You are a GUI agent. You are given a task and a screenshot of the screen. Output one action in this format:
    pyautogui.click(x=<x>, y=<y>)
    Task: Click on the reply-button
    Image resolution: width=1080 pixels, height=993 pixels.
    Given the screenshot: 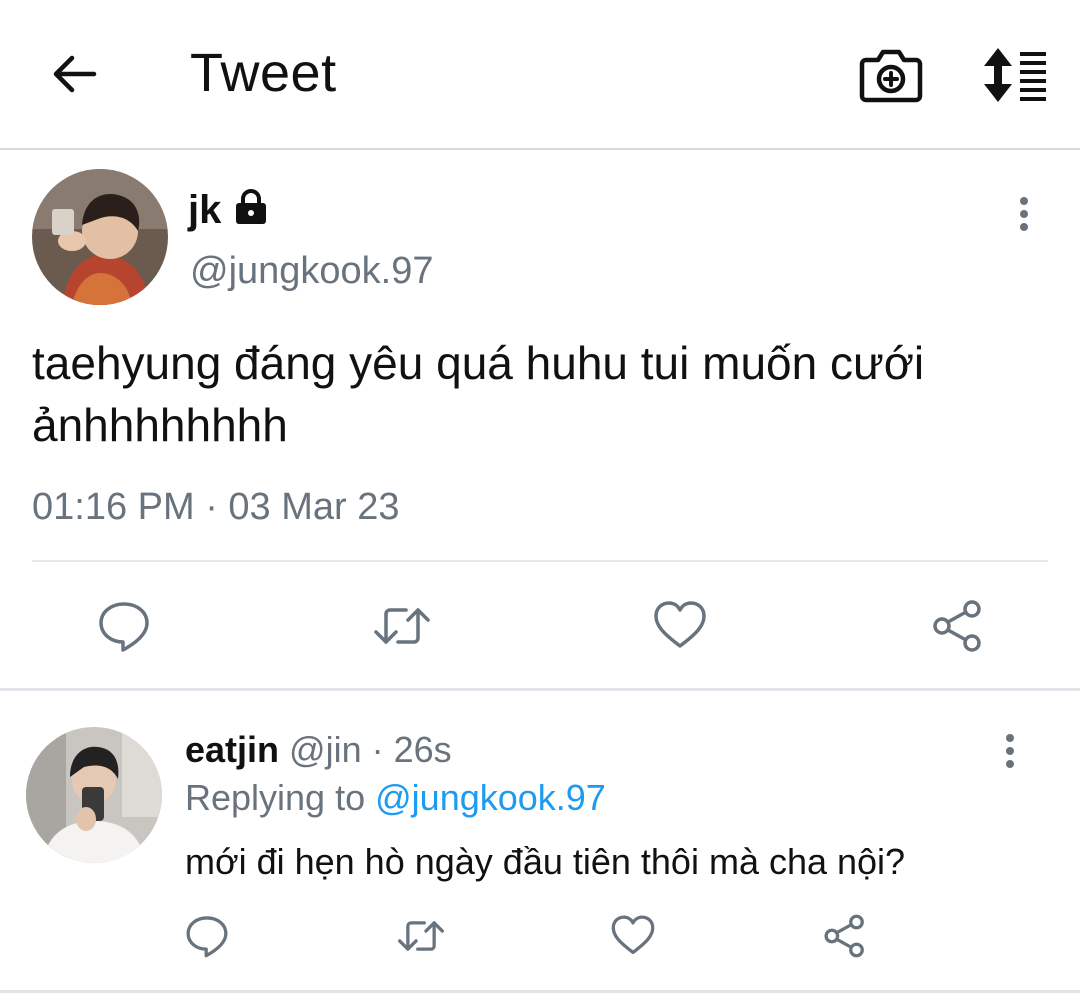 What is the action you would take?
    pyautogui.click(x=124, y=626)
    